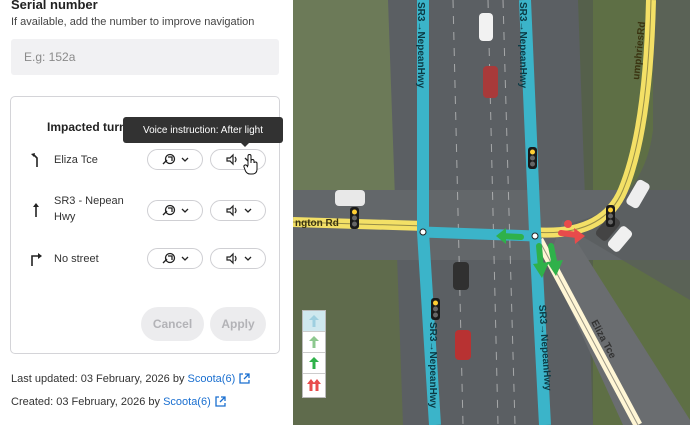  I want to click on cancel-button: Cancel, so click(172, 324).